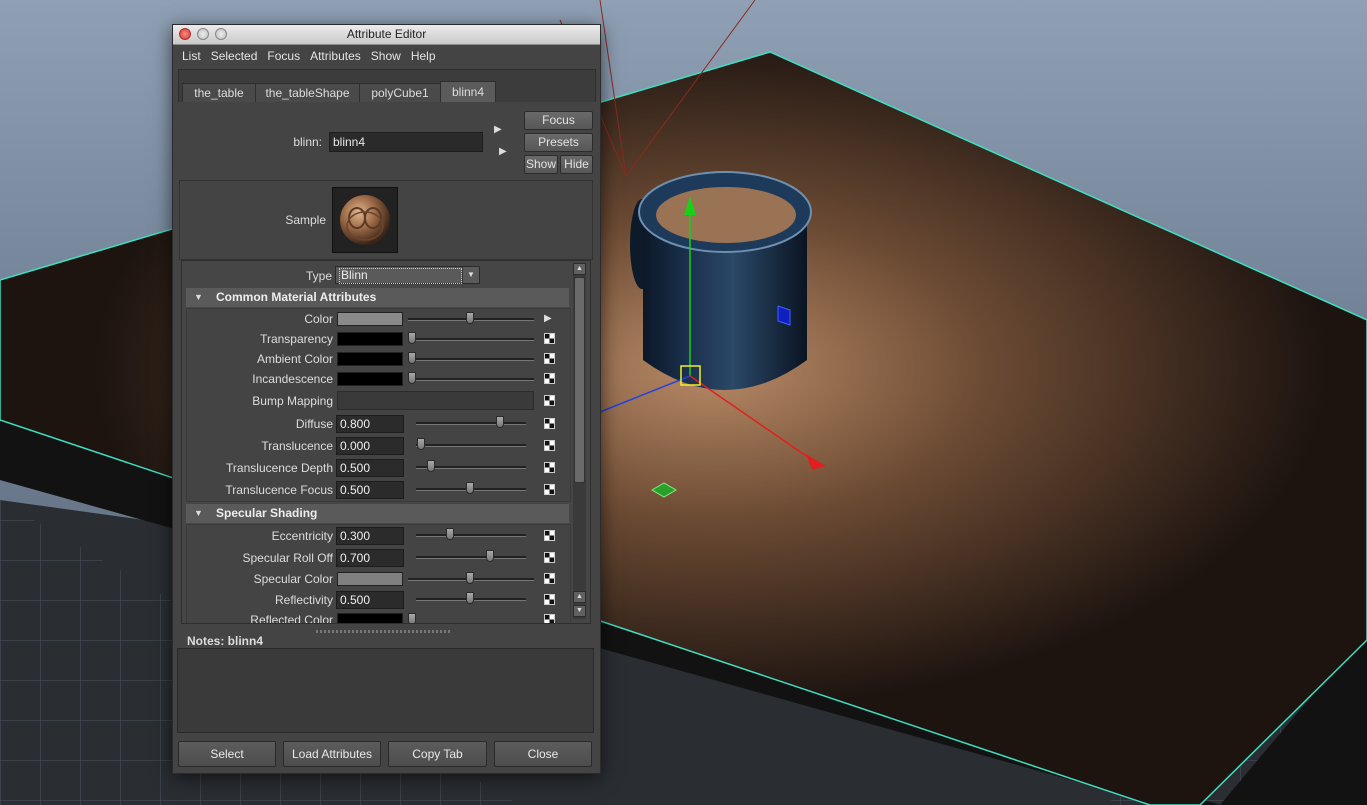 The width and height of the screenshot is (1367, 805). Describe the element at coordinates (423, 56) in the screenshot. I see `menu-help: Help` at that location.